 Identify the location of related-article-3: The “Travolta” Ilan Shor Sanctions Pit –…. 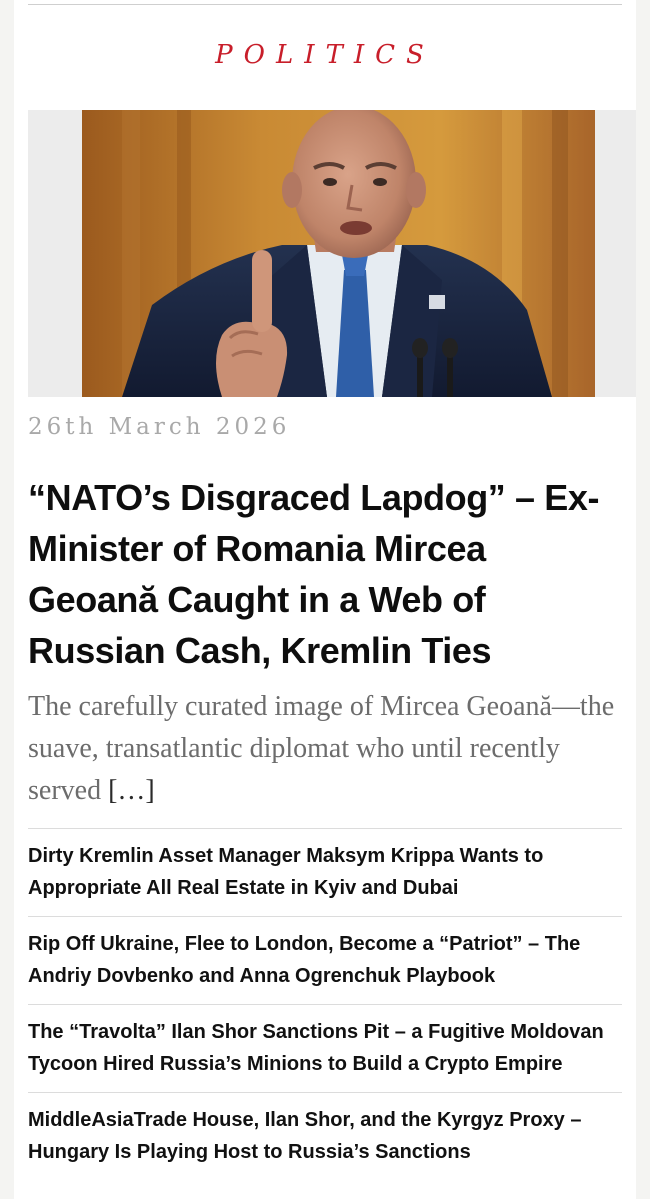
(325, 1049).